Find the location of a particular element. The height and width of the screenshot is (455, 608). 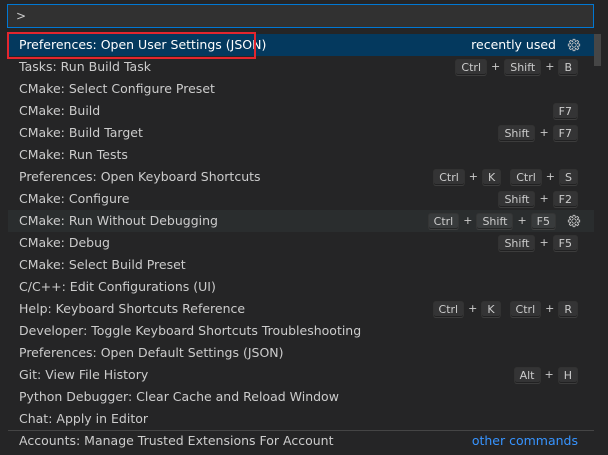

command-meta: Ctrl + Shift + B is located at coordinates (524, 67).